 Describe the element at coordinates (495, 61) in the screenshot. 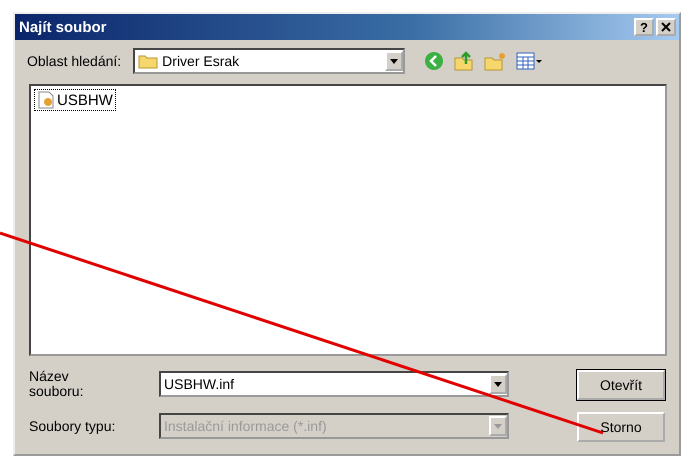

I see `new-folder-icon` at that location.